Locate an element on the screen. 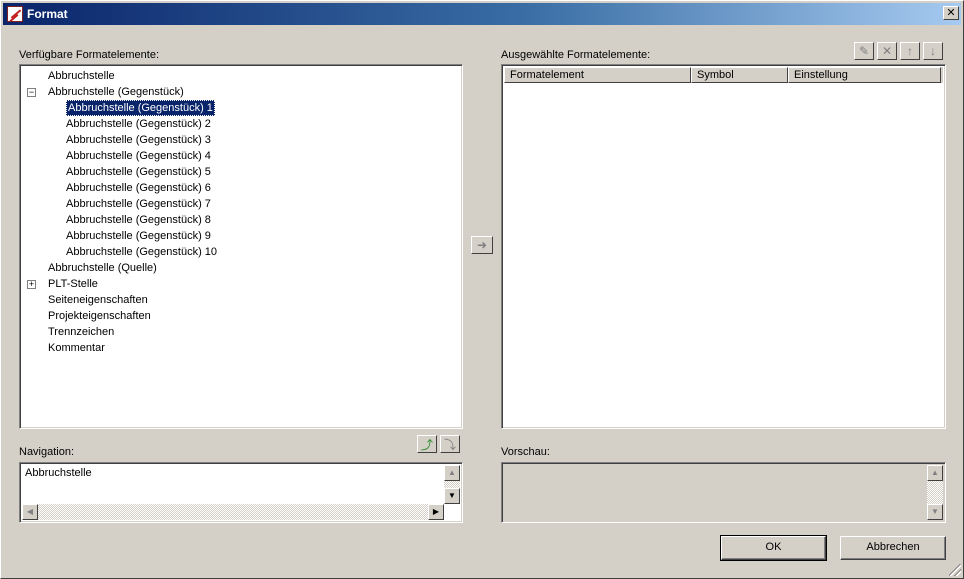  arrow-right-icon: ➜ is located at coordinates (482, 245).